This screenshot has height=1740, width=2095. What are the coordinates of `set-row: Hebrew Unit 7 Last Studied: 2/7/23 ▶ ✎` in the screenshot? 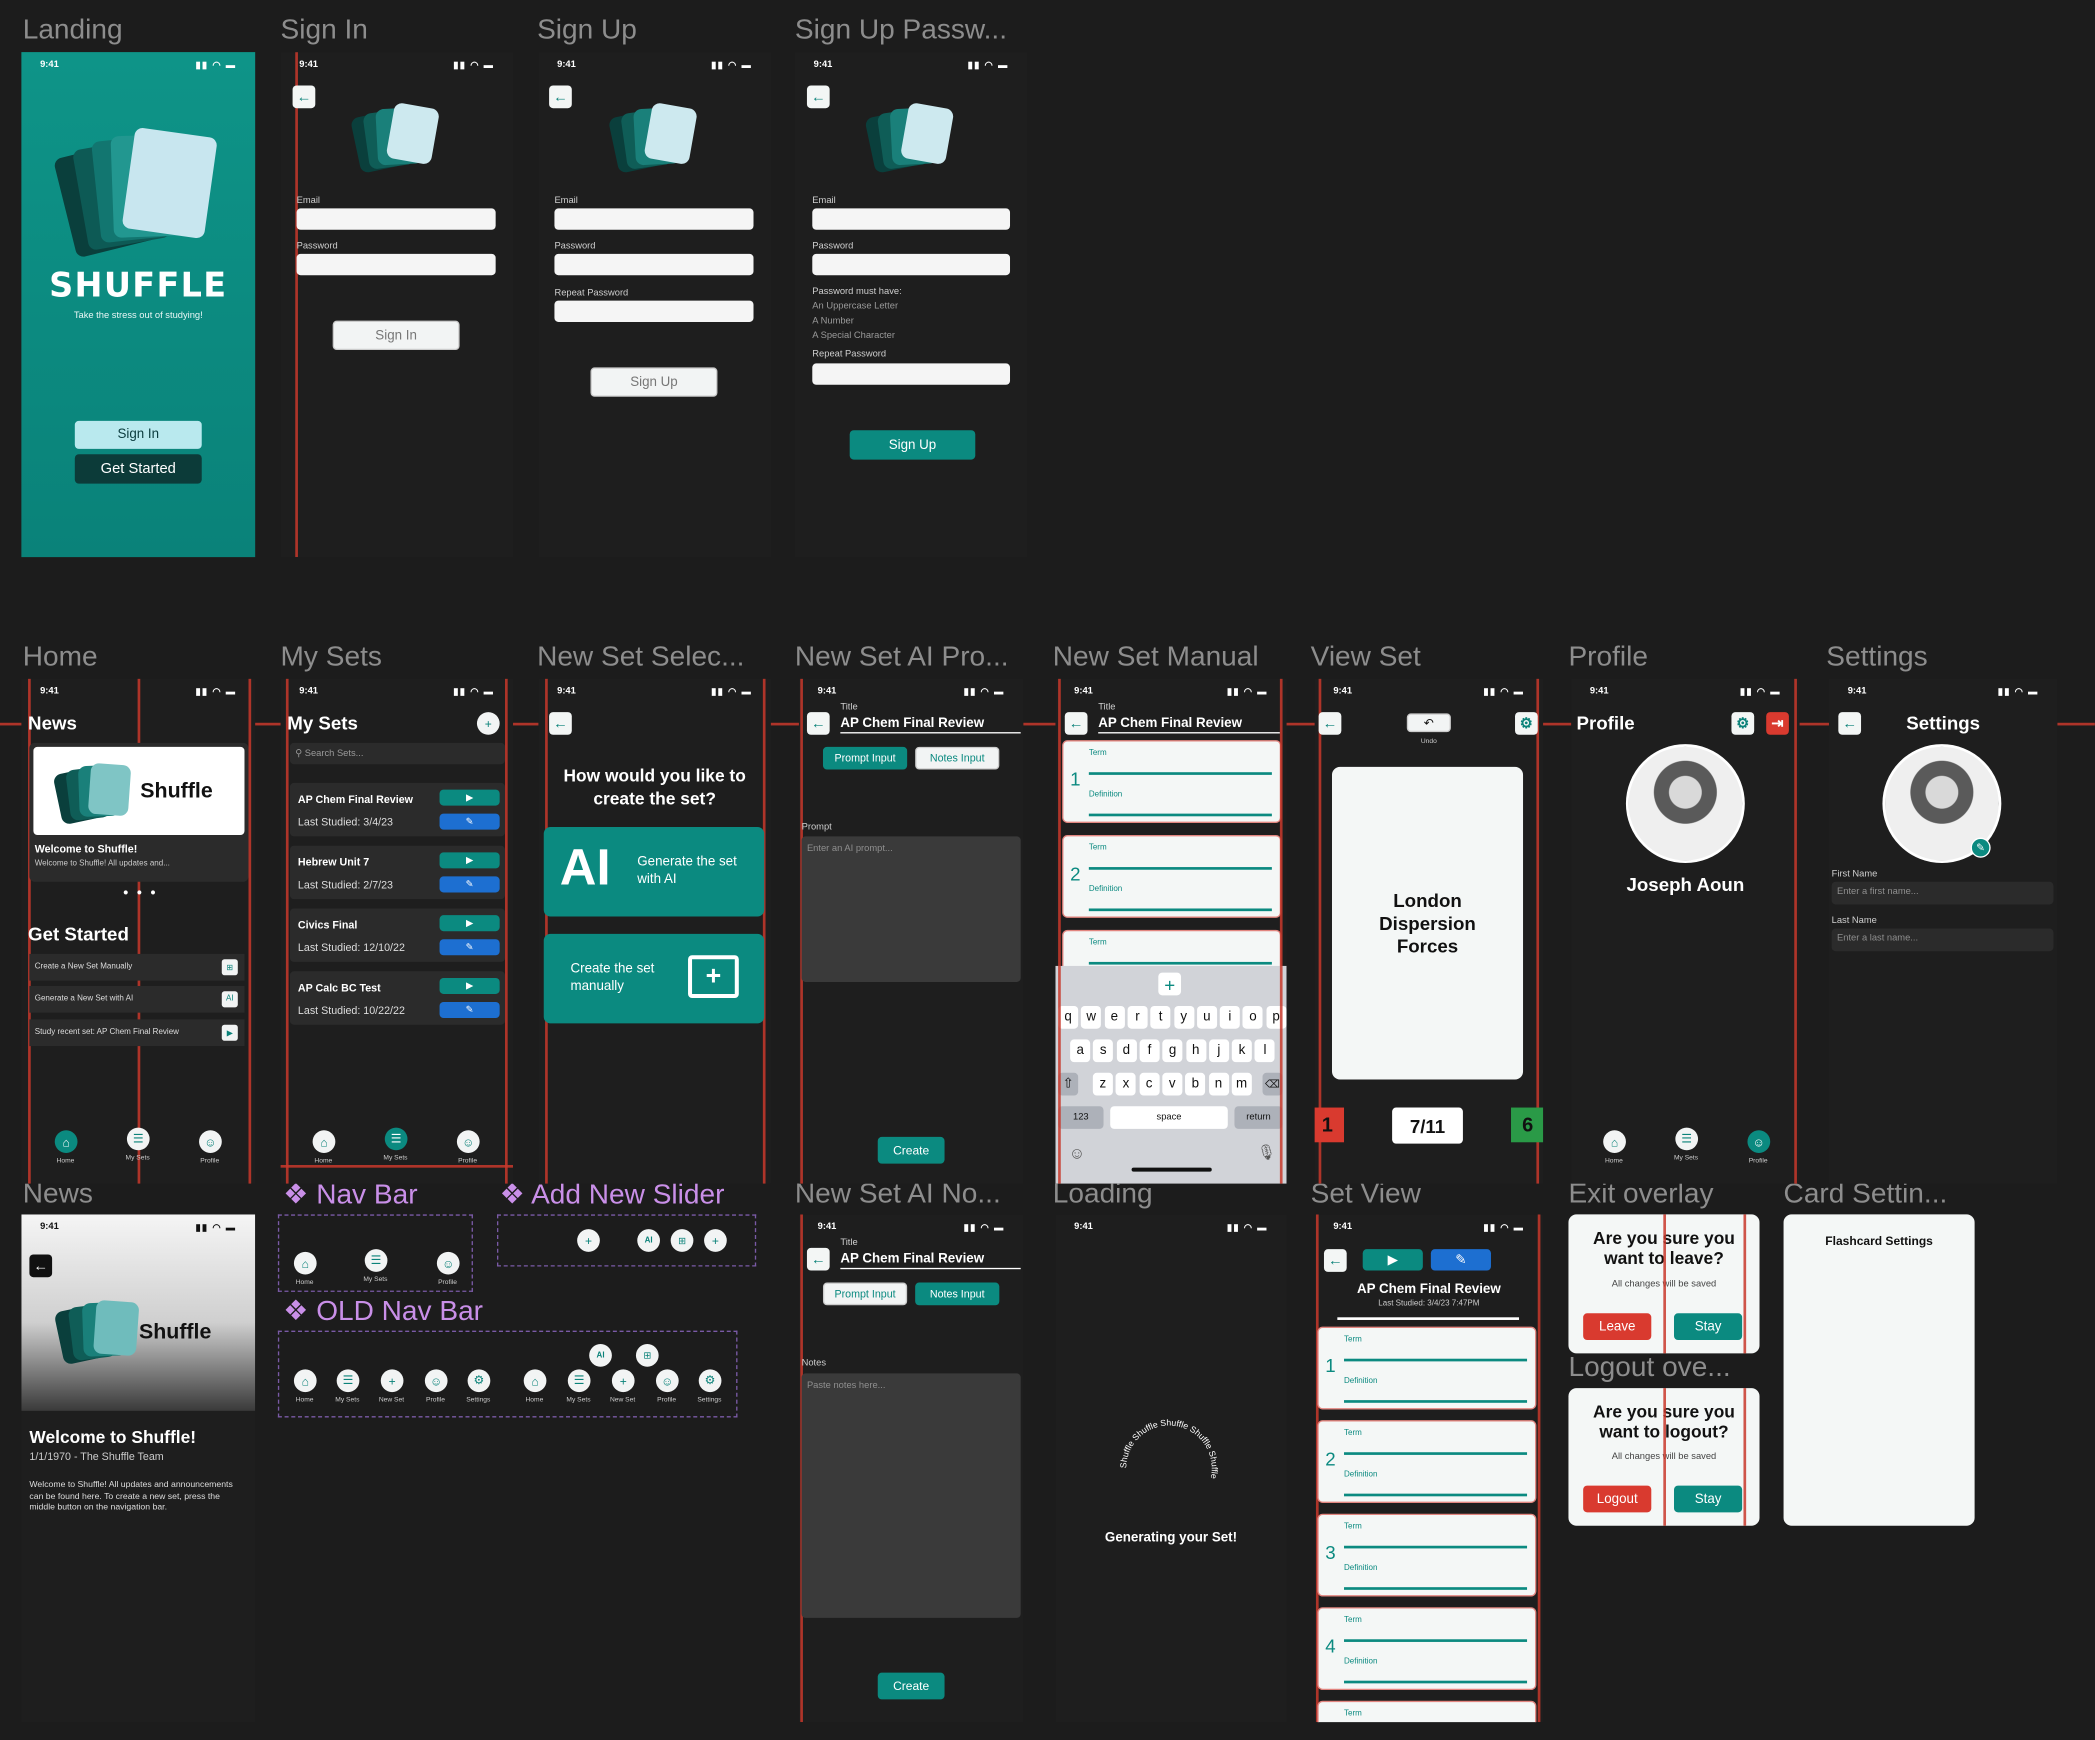 It's located at (397, 872).